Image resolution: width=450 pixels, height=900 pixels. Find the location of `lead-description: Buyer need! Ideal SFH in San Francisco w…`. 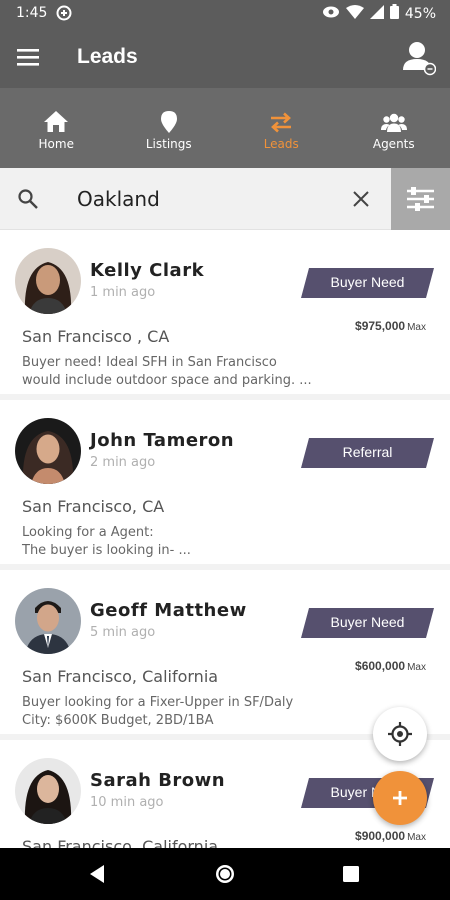

lead-description: Buyer need! Ideal SFH in San Francisco w… is located at coordinates (167, 371).